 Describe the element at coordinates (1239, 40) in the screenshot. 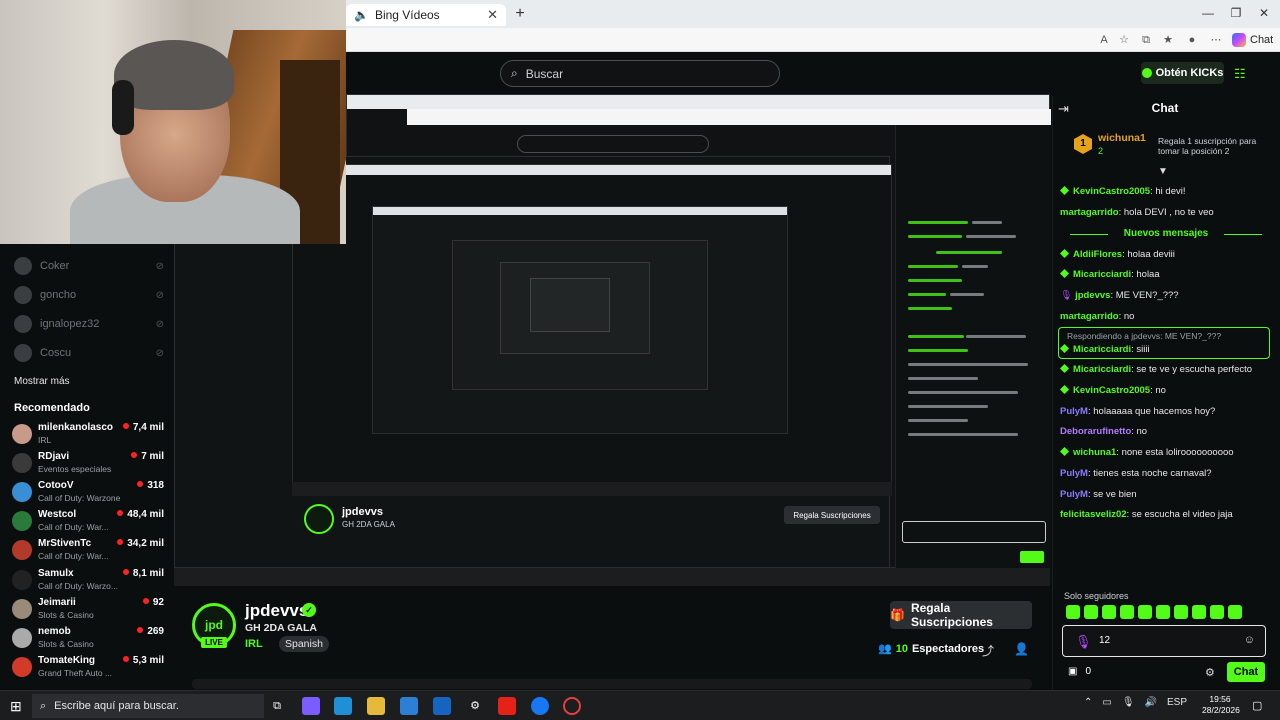

I see `copilot-icon` at that location.